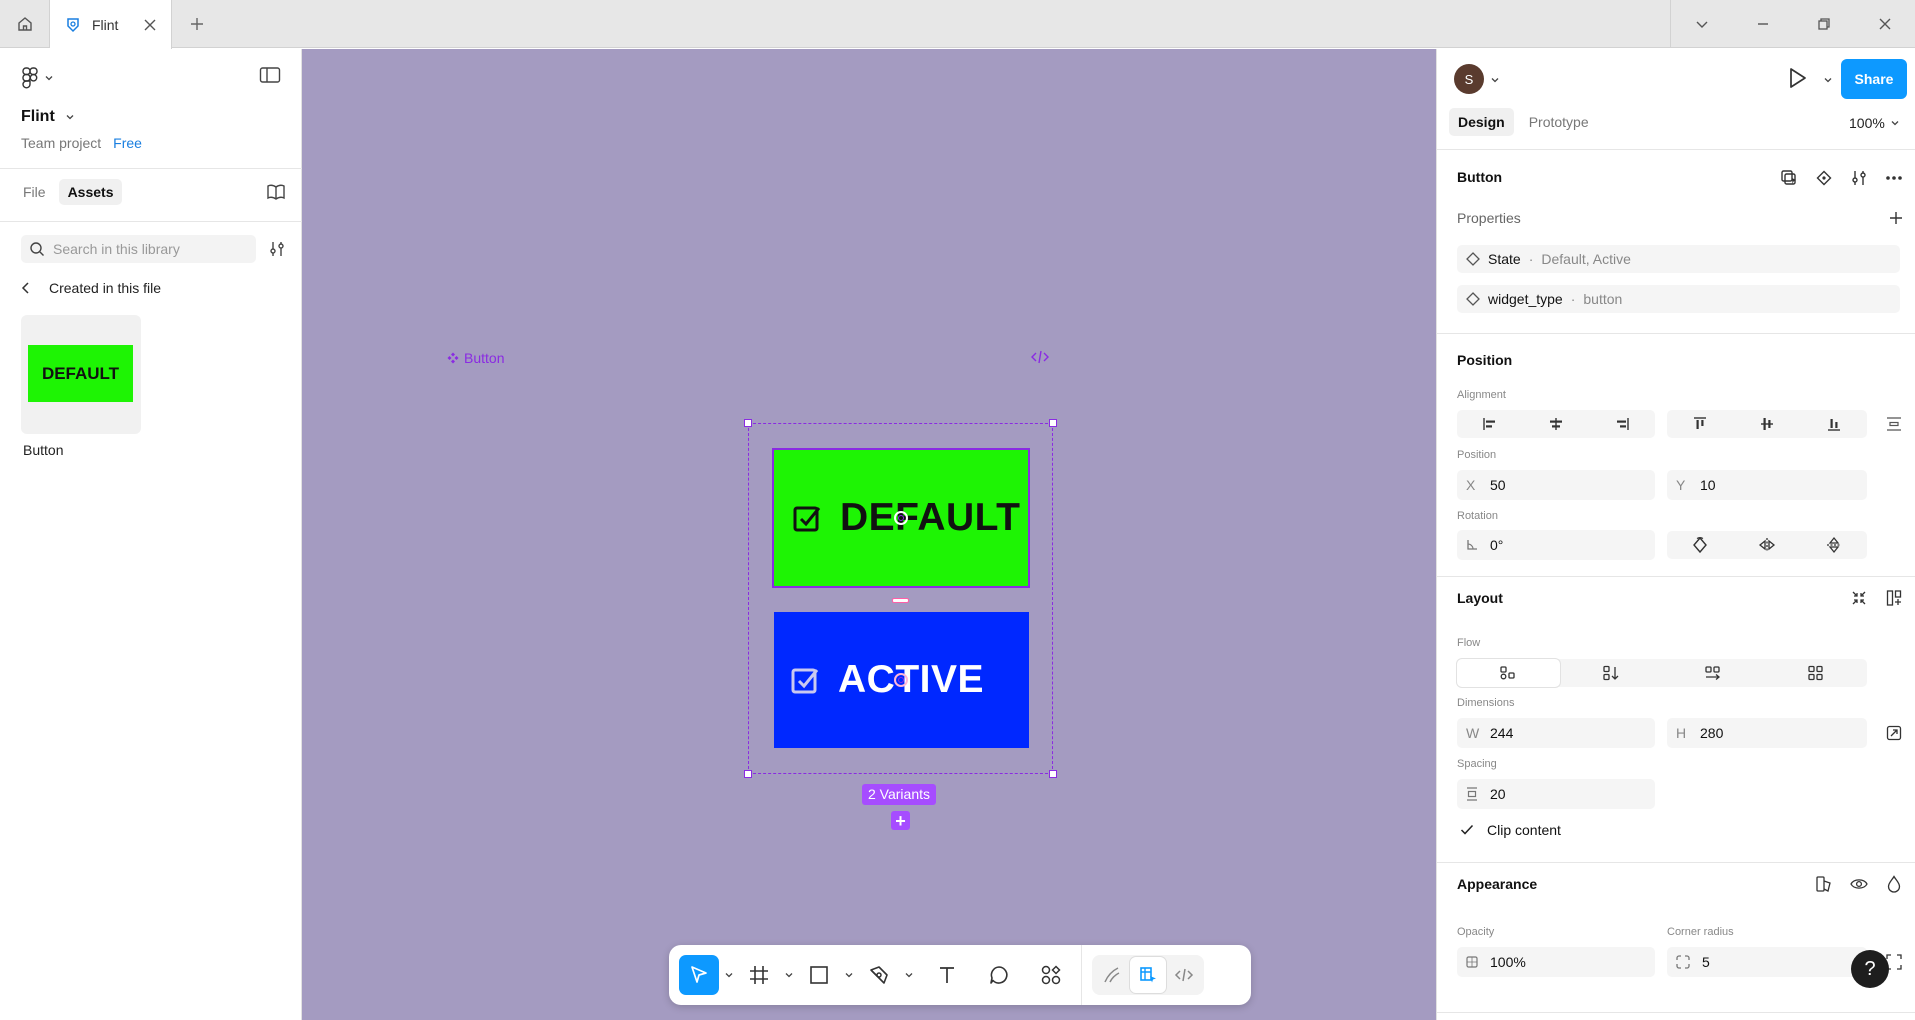  What do you see at coordinates (1051, 975) in the screenshot?
I see `actions-tool` at bounding box center [1051, 975].